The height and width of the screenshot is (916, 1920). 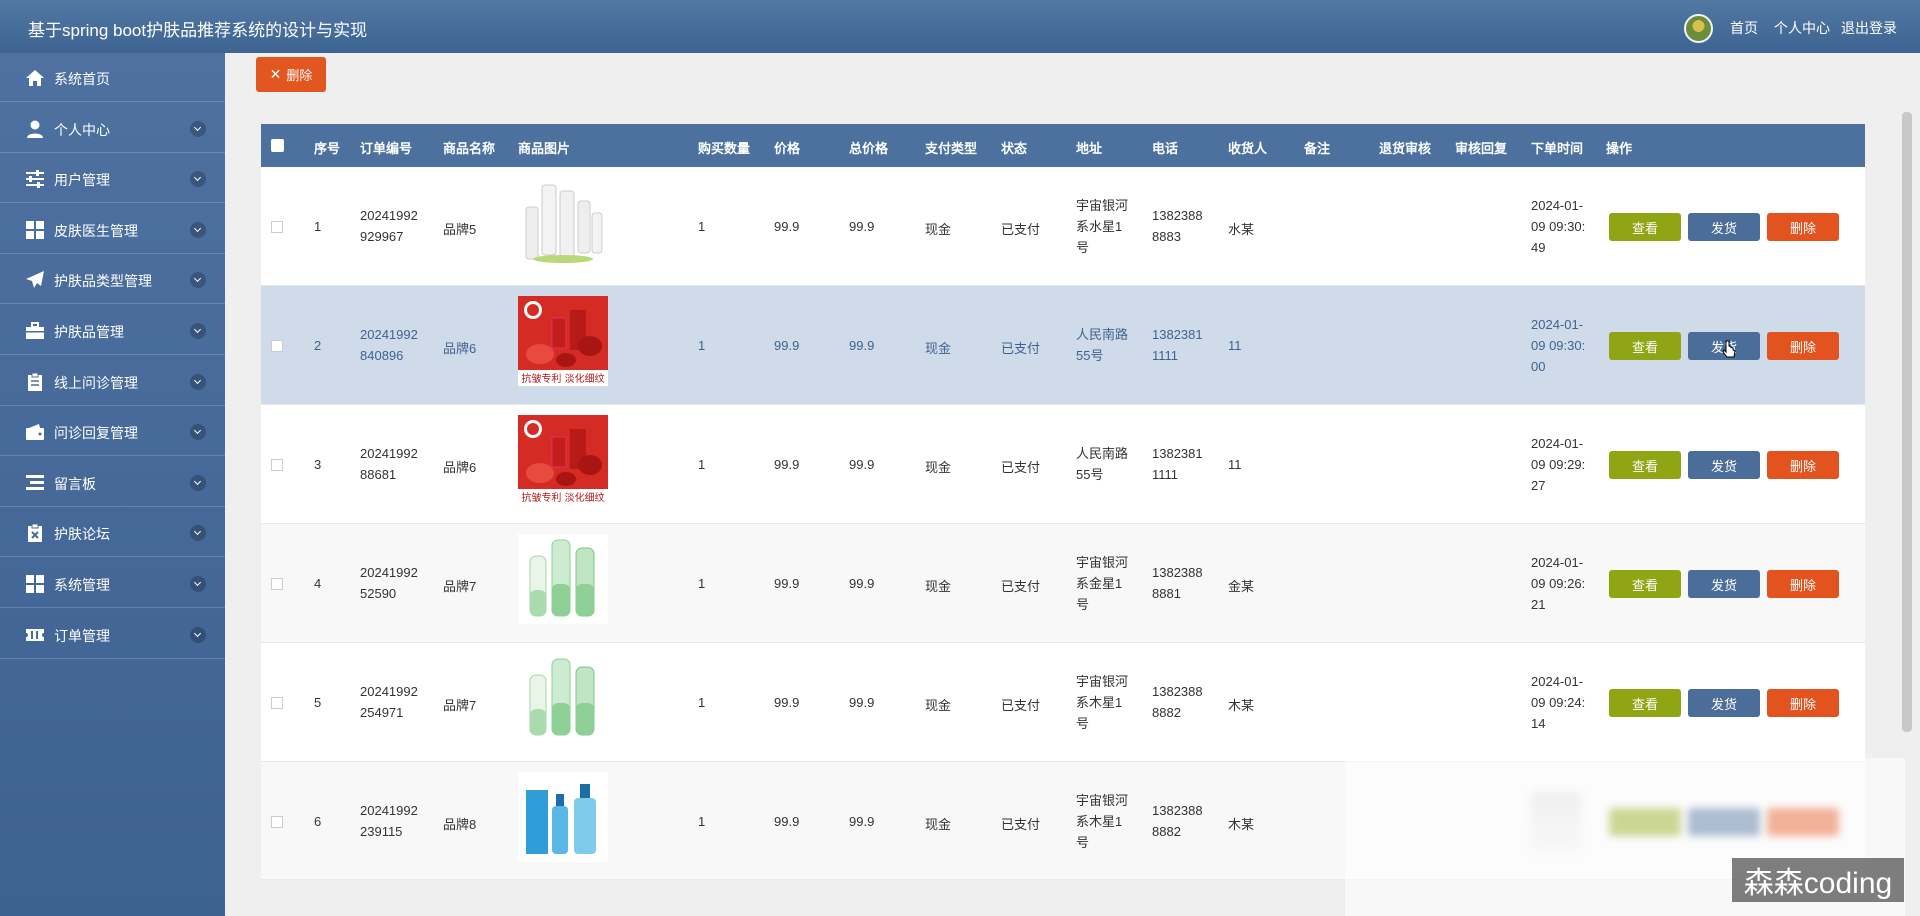 I want to click on vertical-scrollbar, so click(x=1907, y=422).